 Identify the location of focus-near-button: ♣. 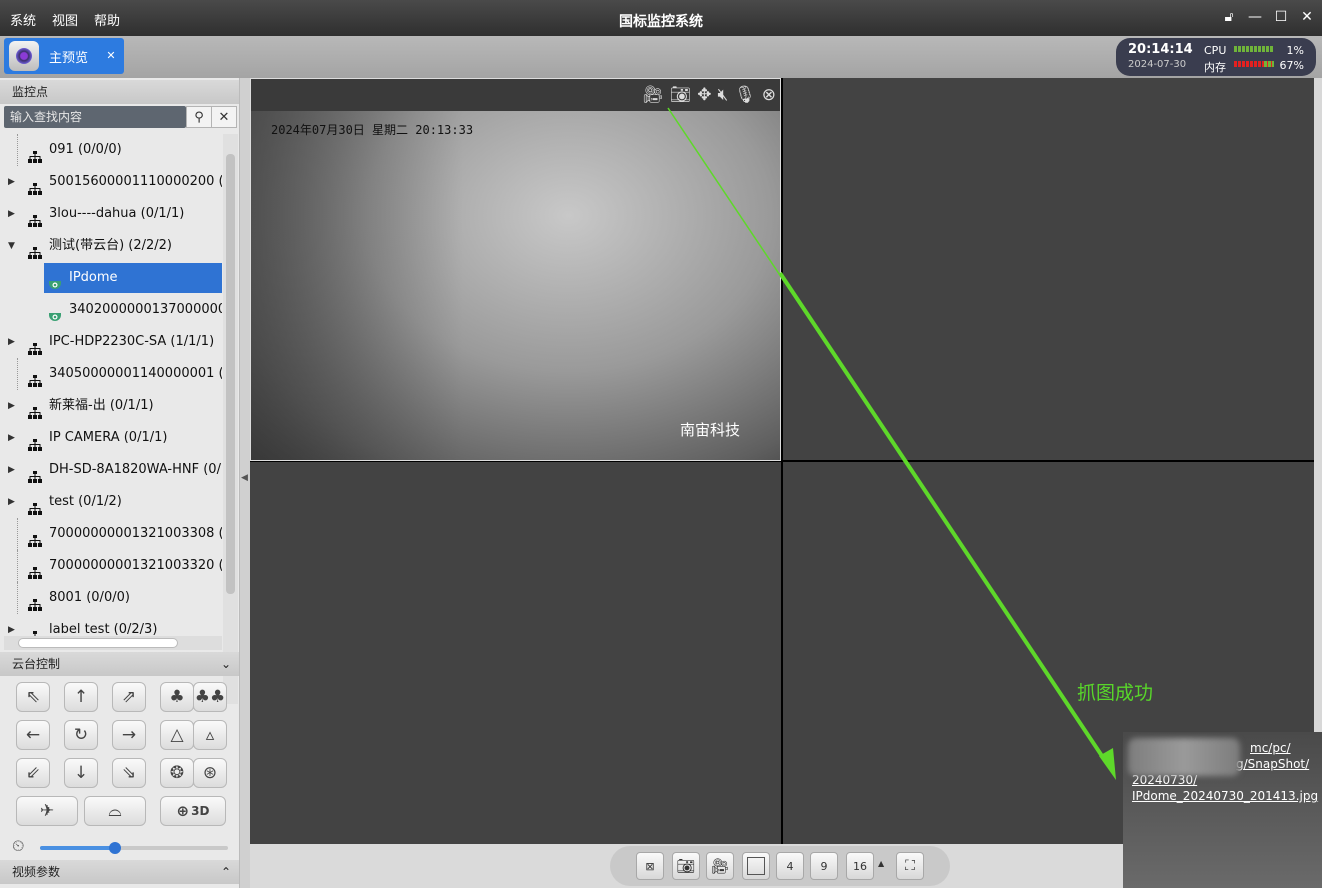
(177, 697).